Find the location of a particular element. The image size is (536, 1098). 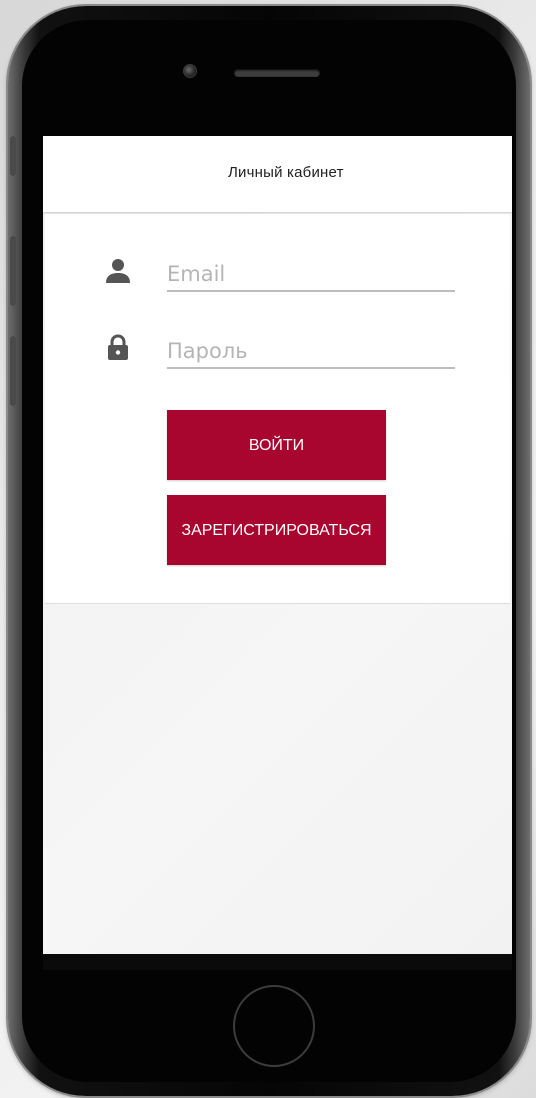

volume-up-button is located at coordinates (13, 271).